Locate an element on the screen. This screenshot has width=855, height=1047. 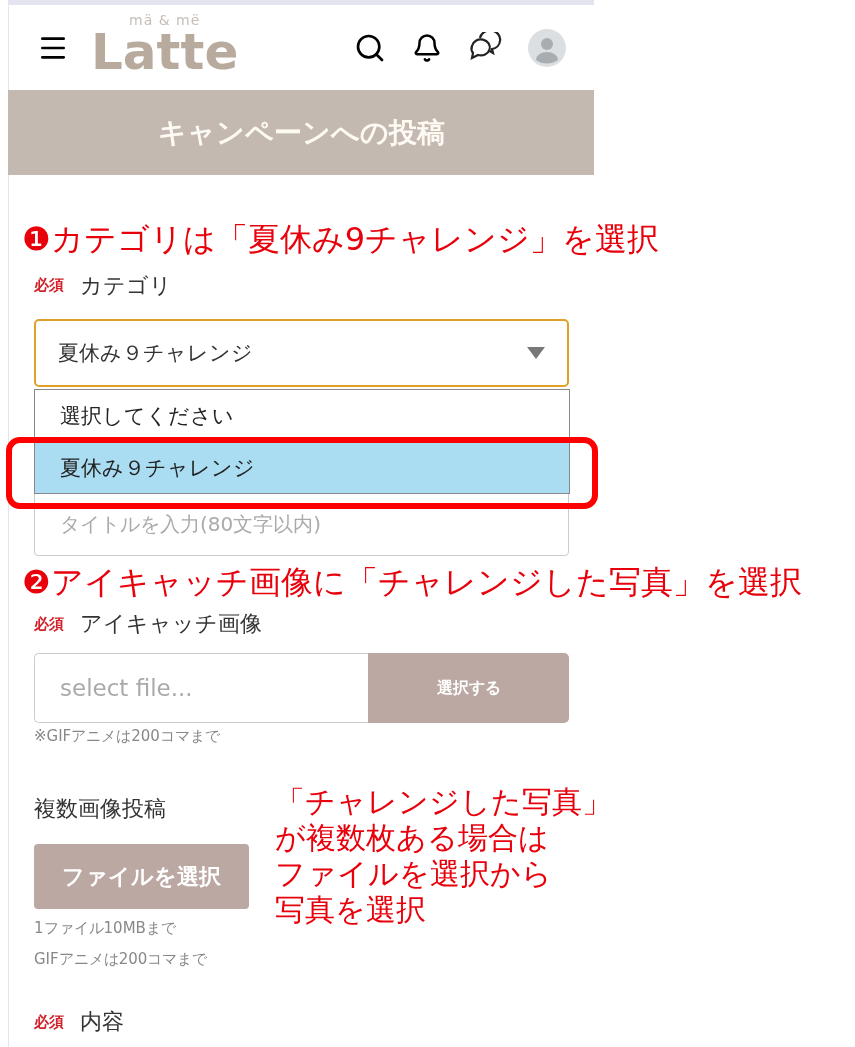
hint-text: GIFアニメは200コマまで is located at coordinates (121, 960).